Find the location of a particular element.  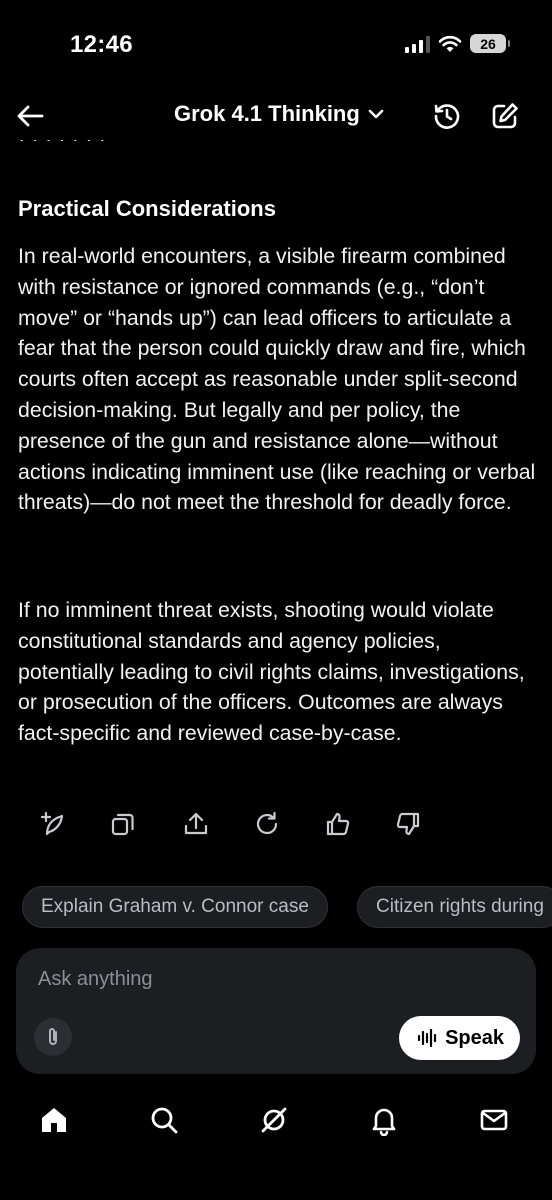

history-button is located at coordinates (447, 116).